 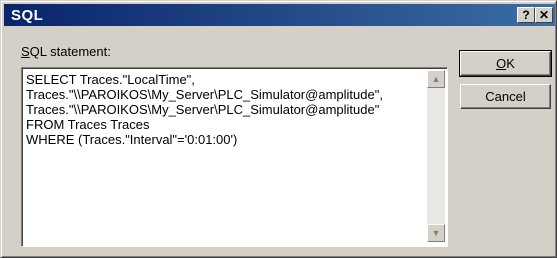 What do you see at coordinates (510, 63) in the screenshot?
I see `ok-label: K` at bounding box center [510, 63].